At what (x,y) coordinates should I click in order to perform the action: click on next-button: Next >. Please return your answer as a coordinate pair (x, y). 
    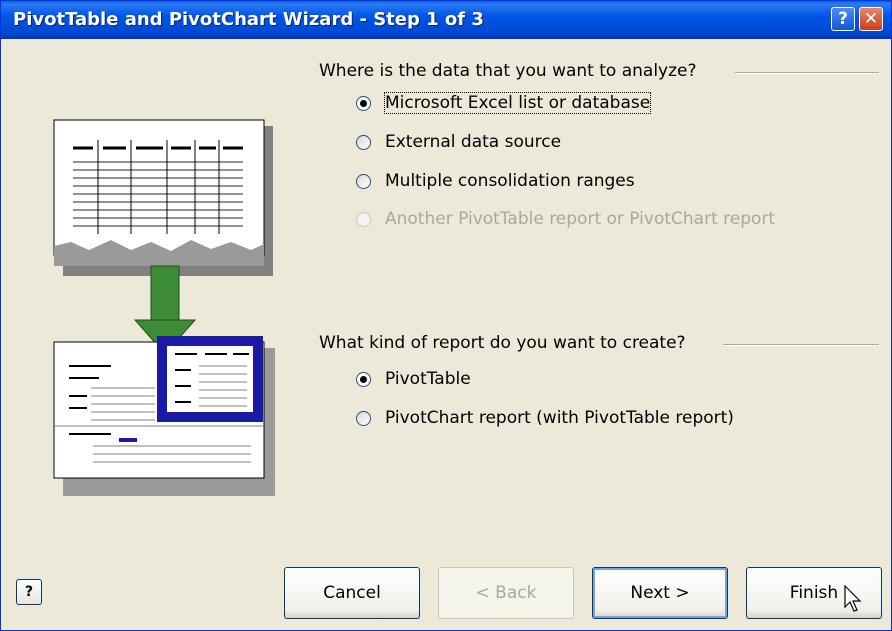
    Looking at the image, I should click on (660, 593).